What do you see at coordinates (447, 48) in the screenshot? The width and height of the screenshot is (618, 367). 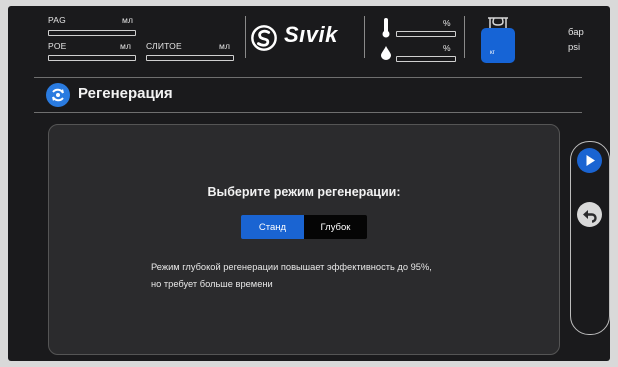 I see `humidity-percent-unit: %` at bounding box center [447, 48].